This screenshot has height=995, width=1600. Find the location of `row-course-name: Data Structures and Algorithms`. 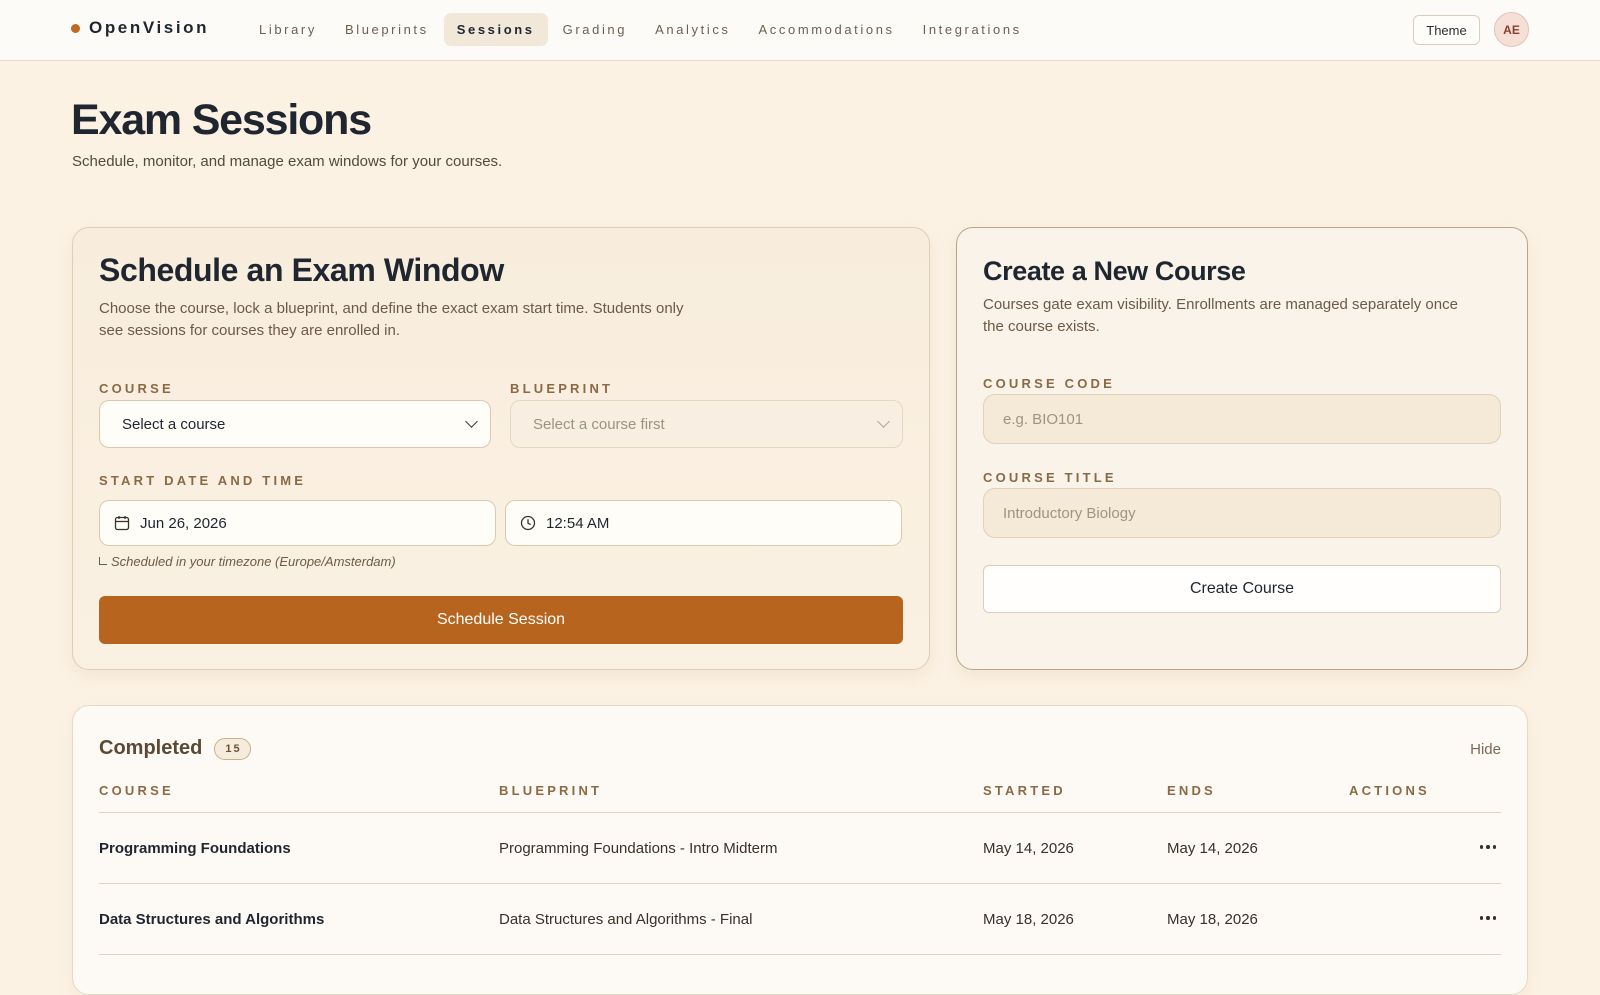

row-course-name: Data Structures and Algorithms is located at coordinates (212, 919).